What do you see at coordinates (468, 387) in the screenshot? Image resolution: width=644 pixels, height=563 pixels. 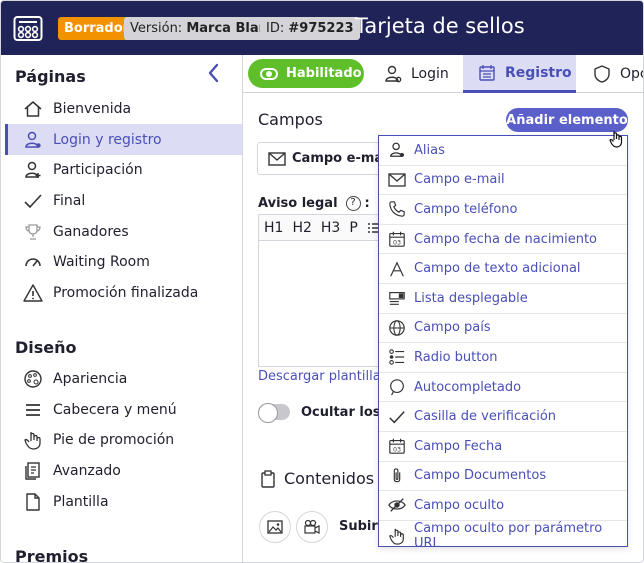 I see `menu-item-label: Autocompletado` at bounding box center [468, 387].